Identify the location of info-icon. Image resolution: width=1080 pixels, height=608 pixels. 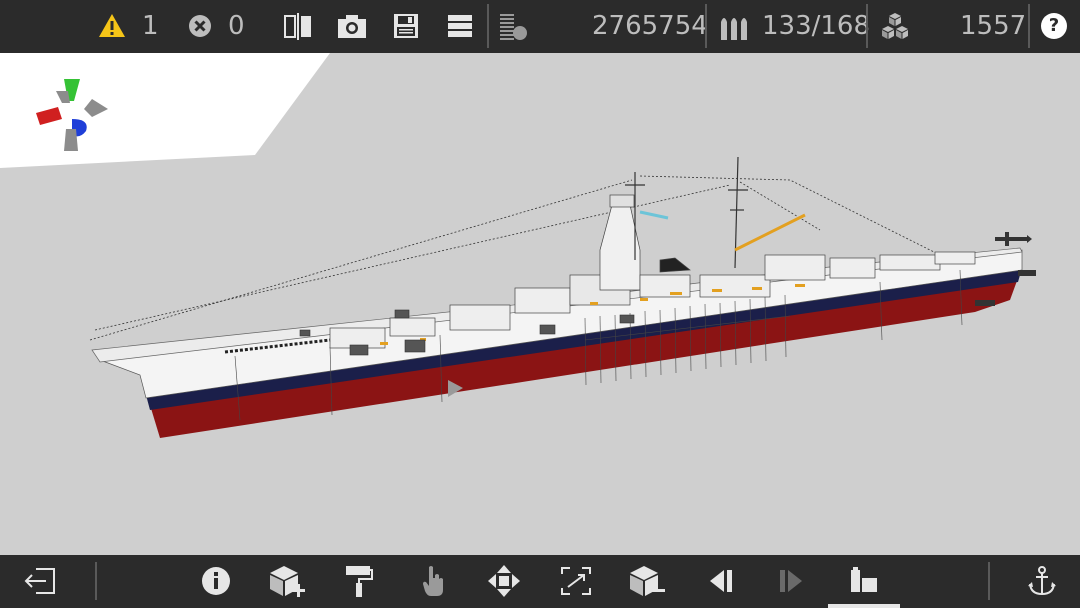
(216, 581).